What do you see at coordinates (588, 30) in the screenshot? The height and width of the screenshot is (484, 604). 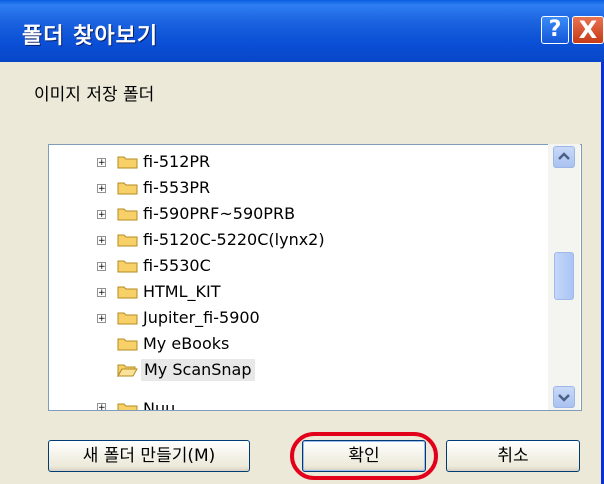 I see `close-button: X` at bounding box center [588, 30].